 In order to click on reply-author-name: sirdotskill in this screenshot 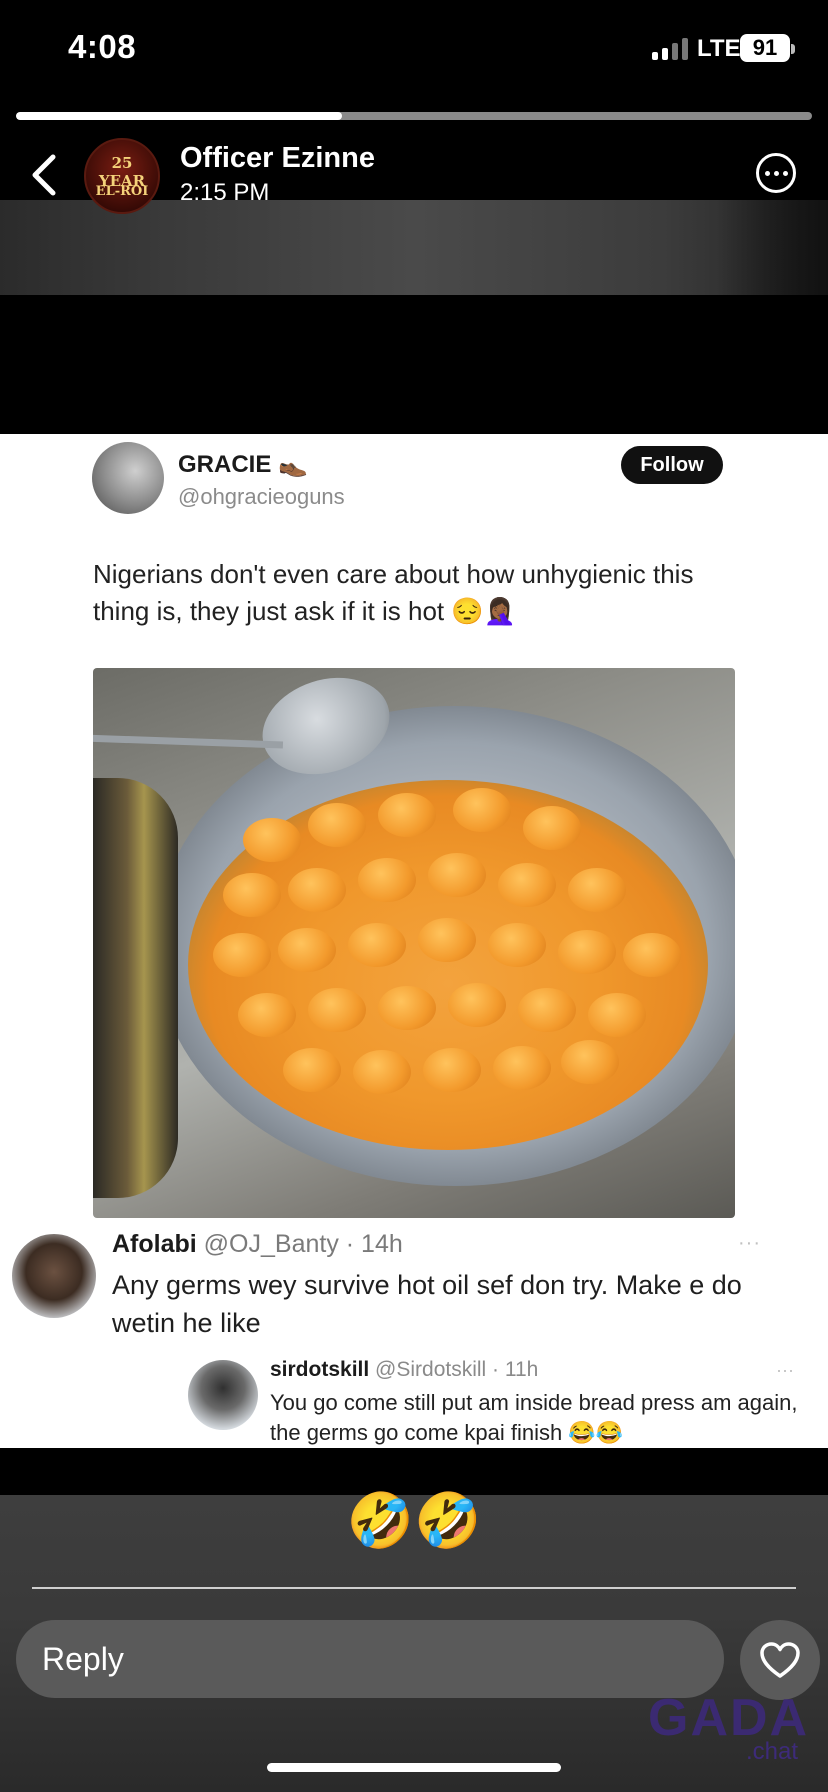, I will do `click(320, 1369)`.